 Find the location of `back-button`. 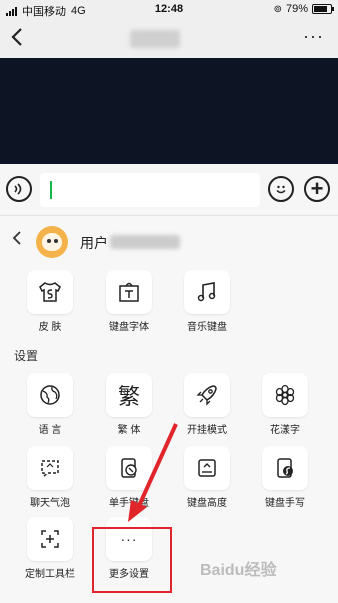

back-button is located at coordinates (17, 39).